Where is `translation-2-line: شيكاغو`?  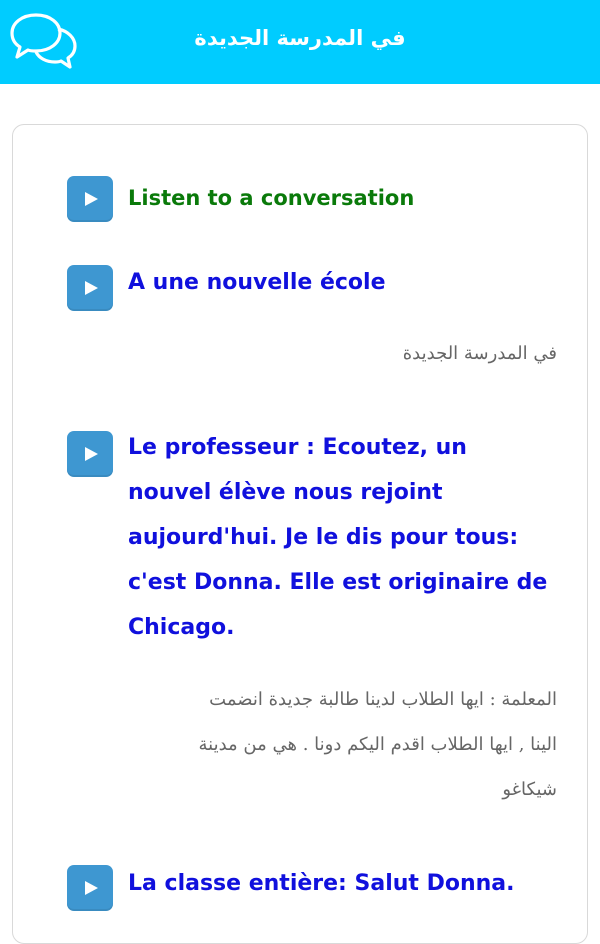
translation-2-line: شيكاغو is located at coordinates (529, 789).